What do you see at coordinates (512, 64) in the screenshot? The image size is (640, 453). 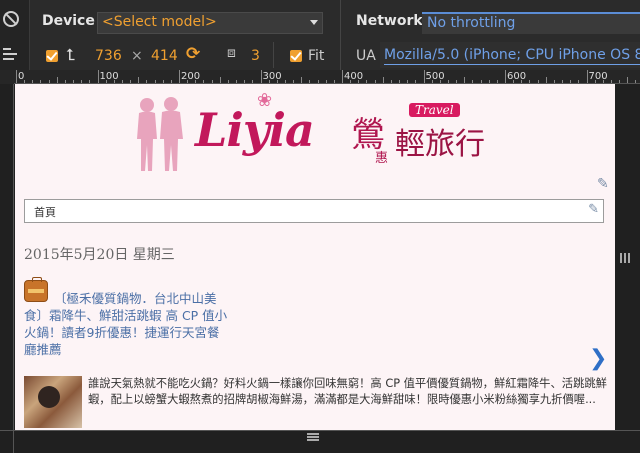 I see `ua-underline` at bounding box center [512, 64].